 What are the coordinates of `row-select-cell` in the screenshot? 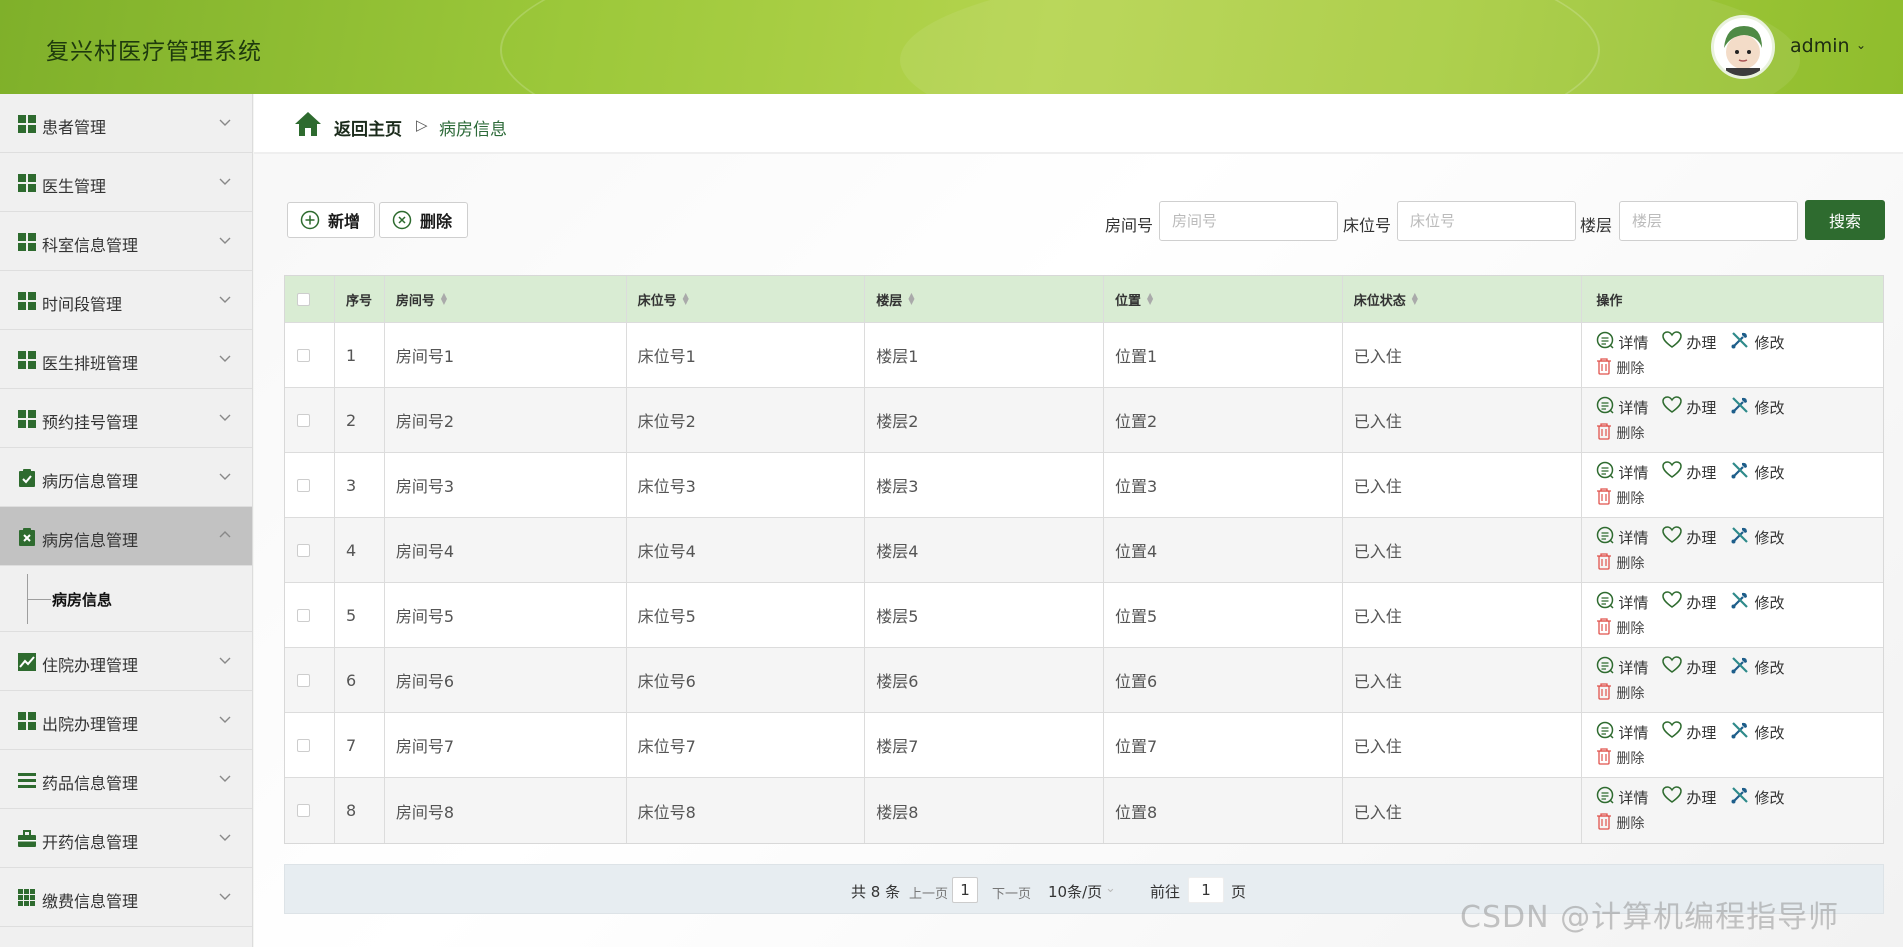 It's located at (310, 680).